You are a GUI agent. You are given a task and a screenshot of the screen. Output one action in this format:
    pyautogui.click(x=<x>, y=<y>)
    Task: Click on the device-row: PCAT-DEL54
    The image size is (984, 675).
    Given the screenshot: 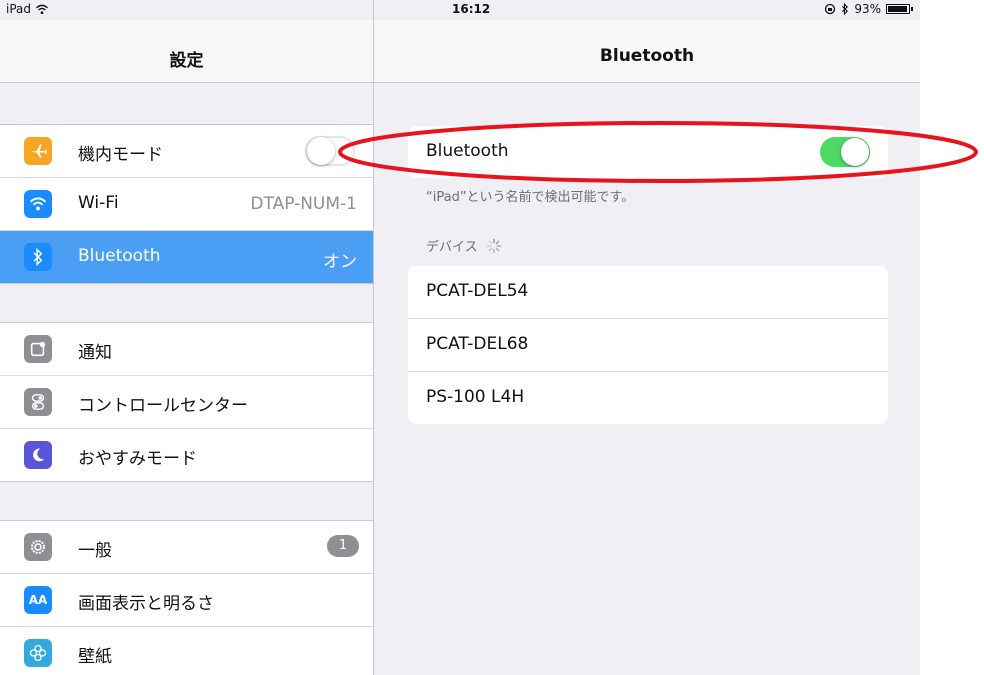 What is the action you would take?
    pyautogui.click(x=648, y=292)
    